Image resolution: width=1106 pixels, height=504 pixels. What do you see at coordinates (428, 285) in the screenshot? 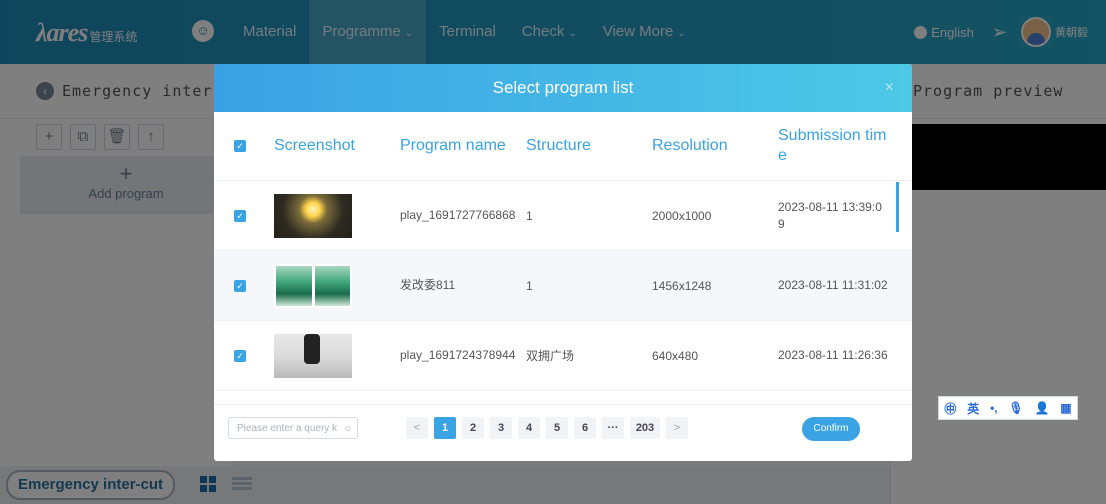
I see `program-name: 发改委811` at bounding box center [428, 285].